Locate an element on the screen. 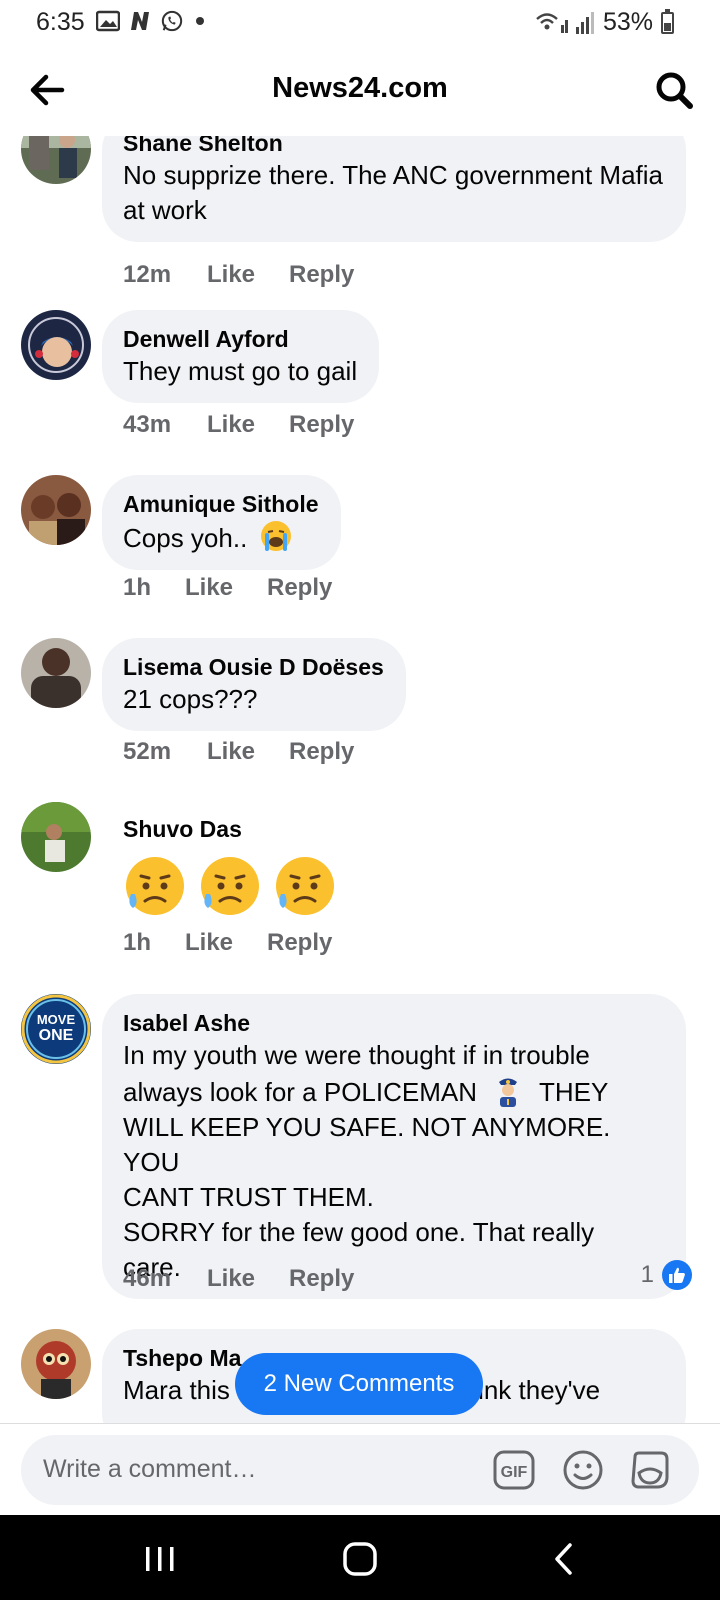  comment-author: Isabel Ashe is located at coordinates (393, 1023).